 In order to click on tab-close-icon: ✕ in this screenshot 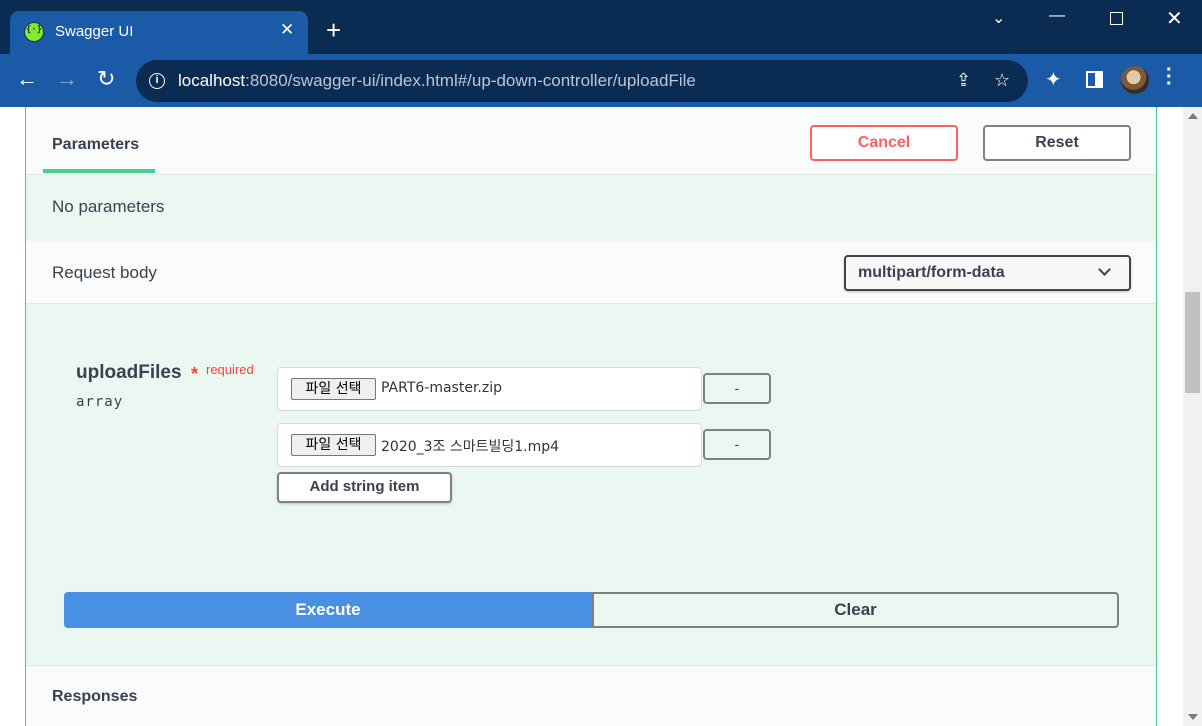, I will do `click(287, 30)`.